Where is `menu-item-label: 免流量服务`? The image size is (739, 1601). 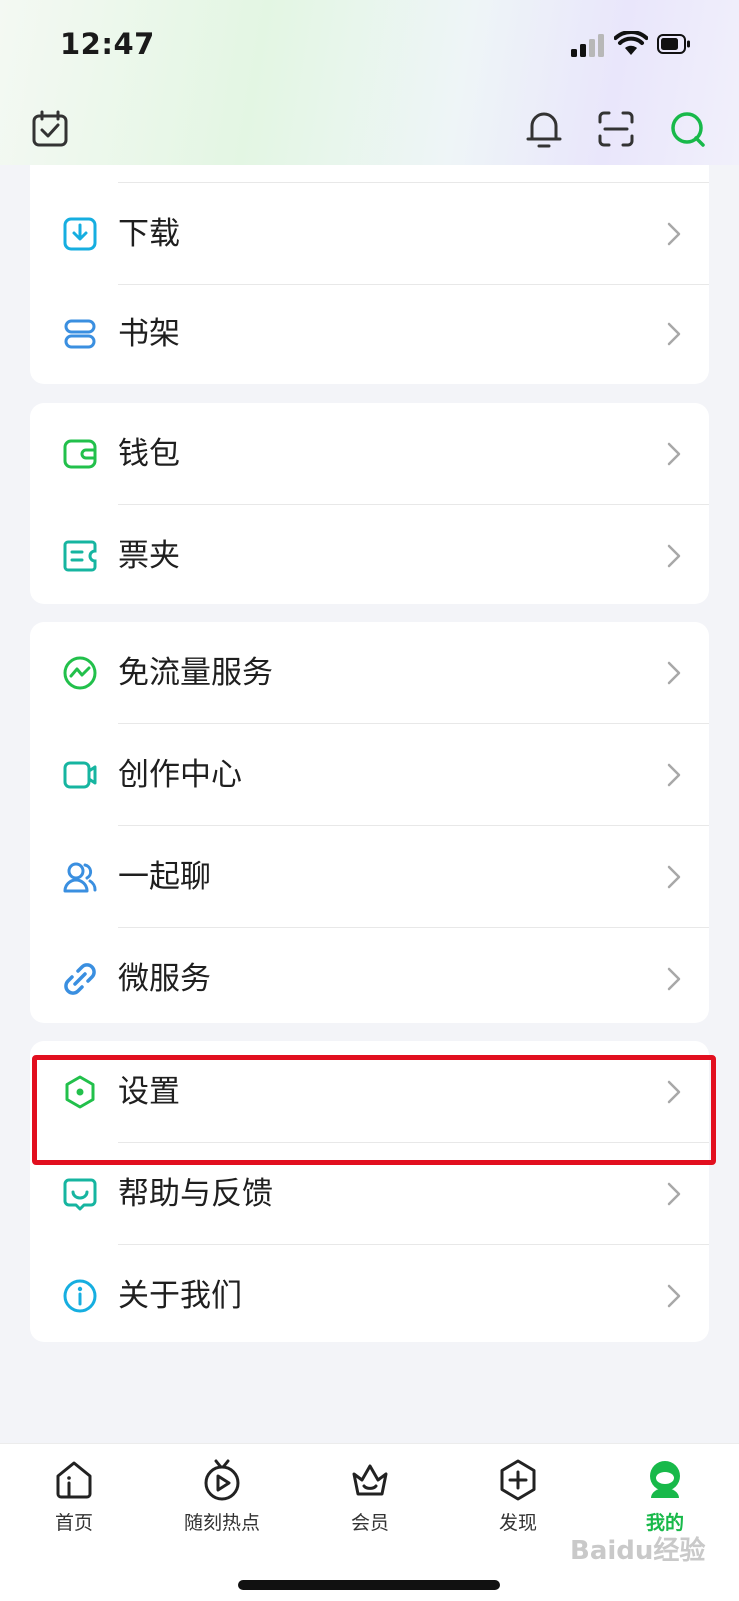 menu-item-label: 免流量服务 is located at coordinates (195, 673).